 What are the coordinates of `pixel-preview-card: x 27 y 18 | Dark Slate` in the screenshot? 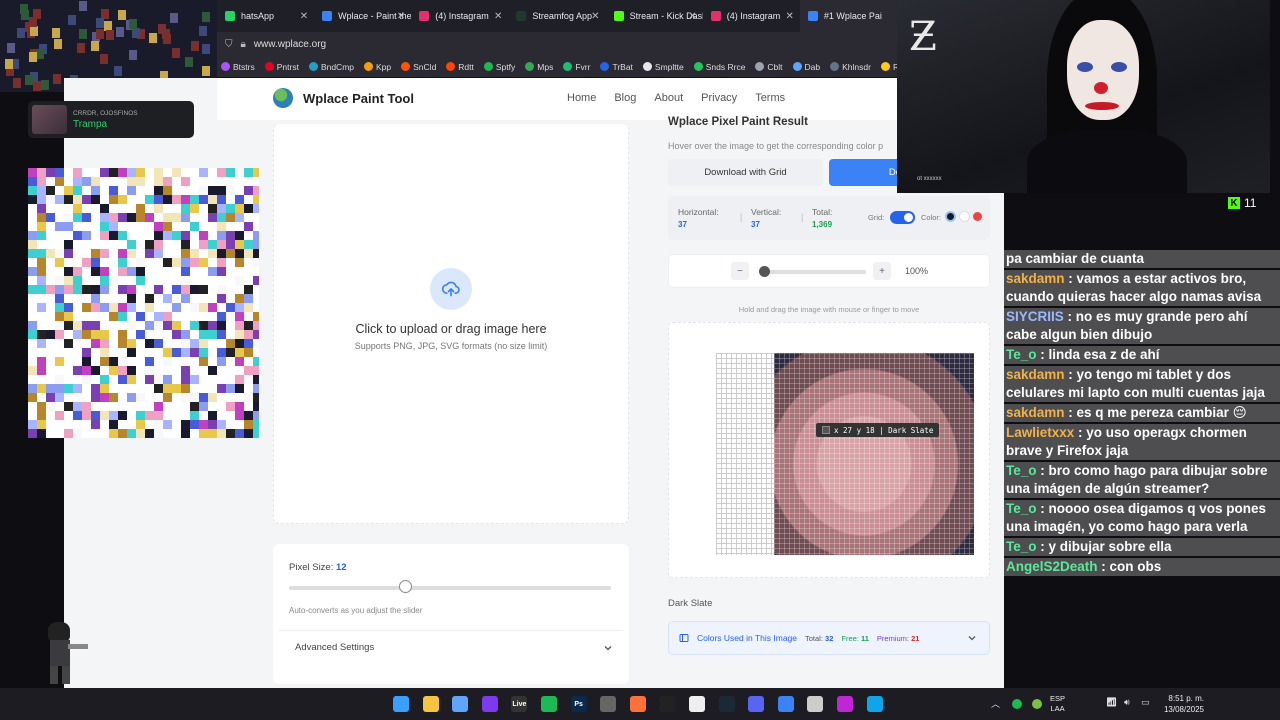 It's located at (829, 450).